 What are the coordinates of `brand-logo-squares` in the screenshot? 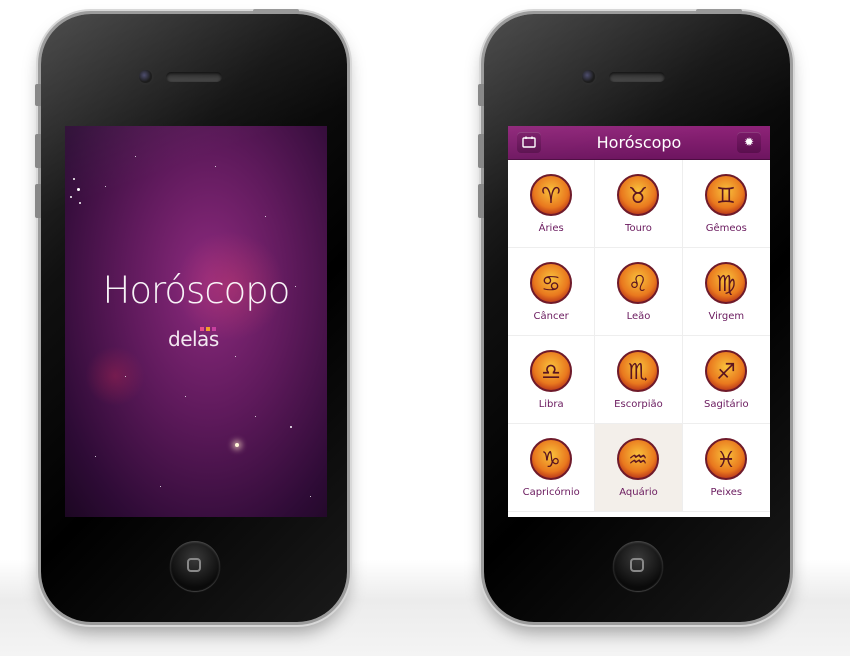 It's located at (208, 329).